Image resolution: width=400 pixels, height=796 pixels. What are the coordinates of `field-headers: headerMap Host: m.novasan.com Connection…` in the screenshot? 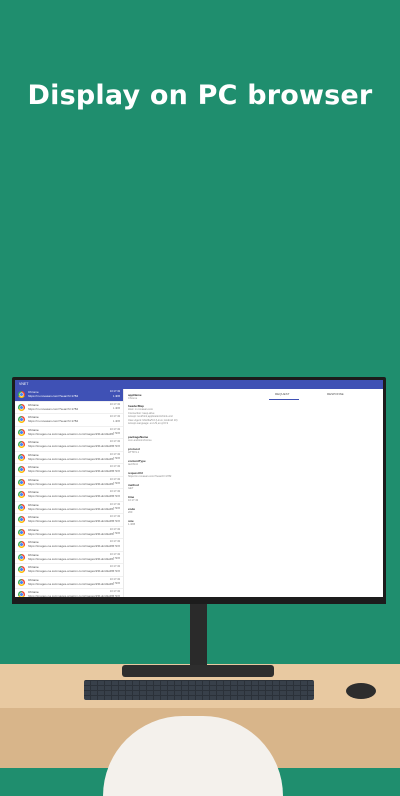 It's located at (153, 415).